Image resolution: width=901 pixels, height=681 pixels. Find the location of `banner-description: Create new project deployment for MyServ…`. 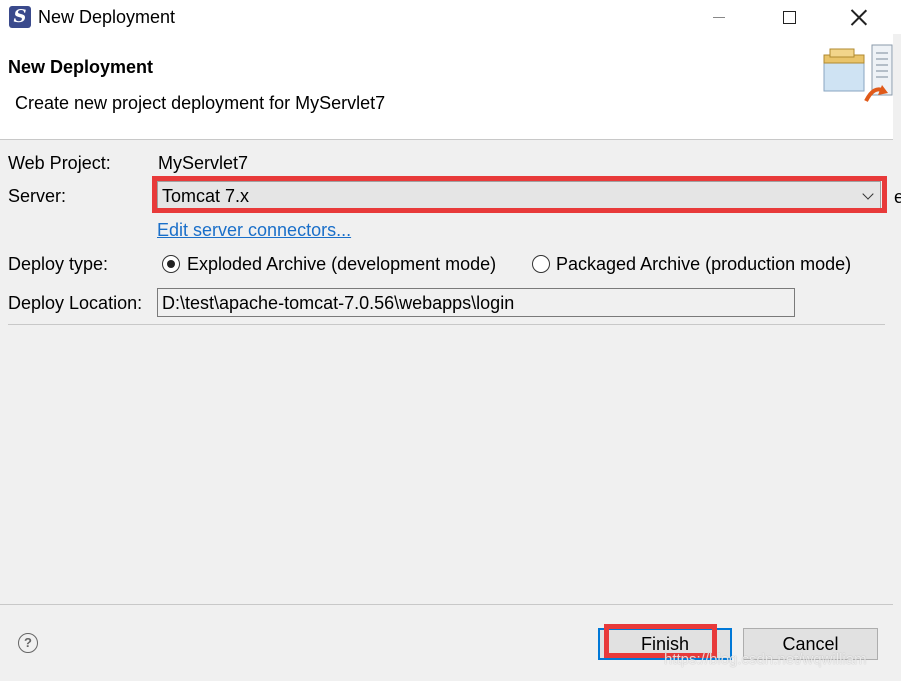

banner-description: Create new project deployment for MyServ… is located at coordinates (200, 103).